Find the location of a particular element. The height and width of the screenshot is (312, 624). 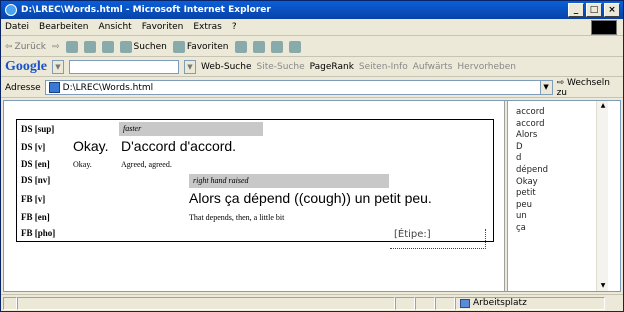

back-arrow-icon: ⇦ is located at coordinates (9, 46).